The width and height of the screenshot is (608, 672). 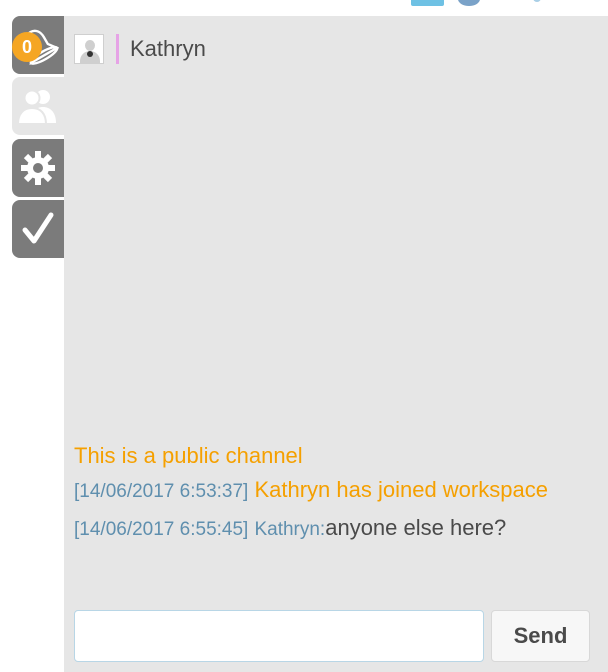 I want to click on send-button: Send, so click(x=540, y=636).